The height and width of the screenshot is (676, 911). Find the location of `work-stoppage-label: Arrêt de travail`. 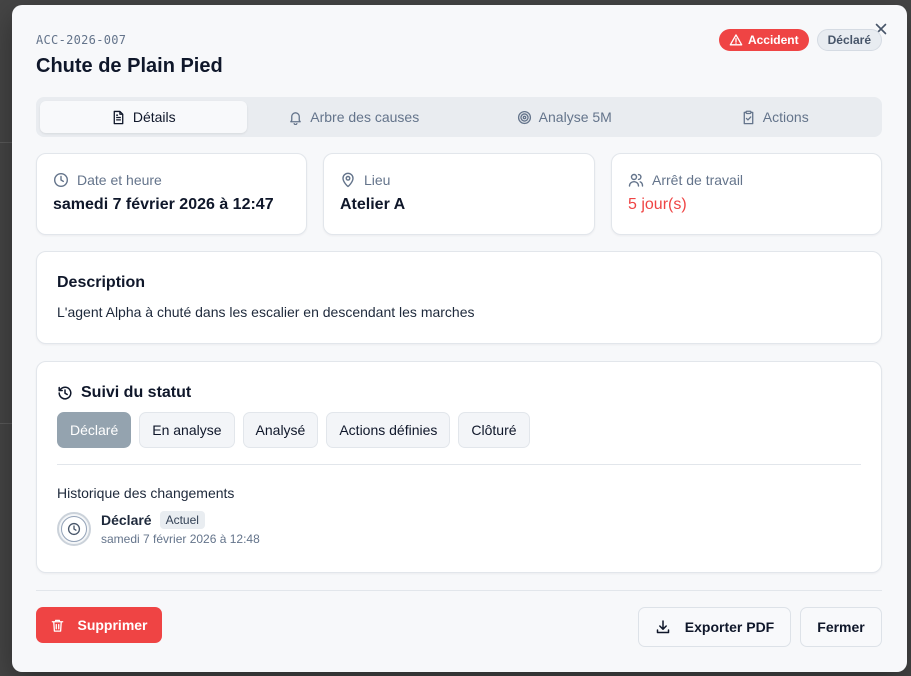

work-stoppage-label: Arrêt de travail is located at coordinates (698, 180).